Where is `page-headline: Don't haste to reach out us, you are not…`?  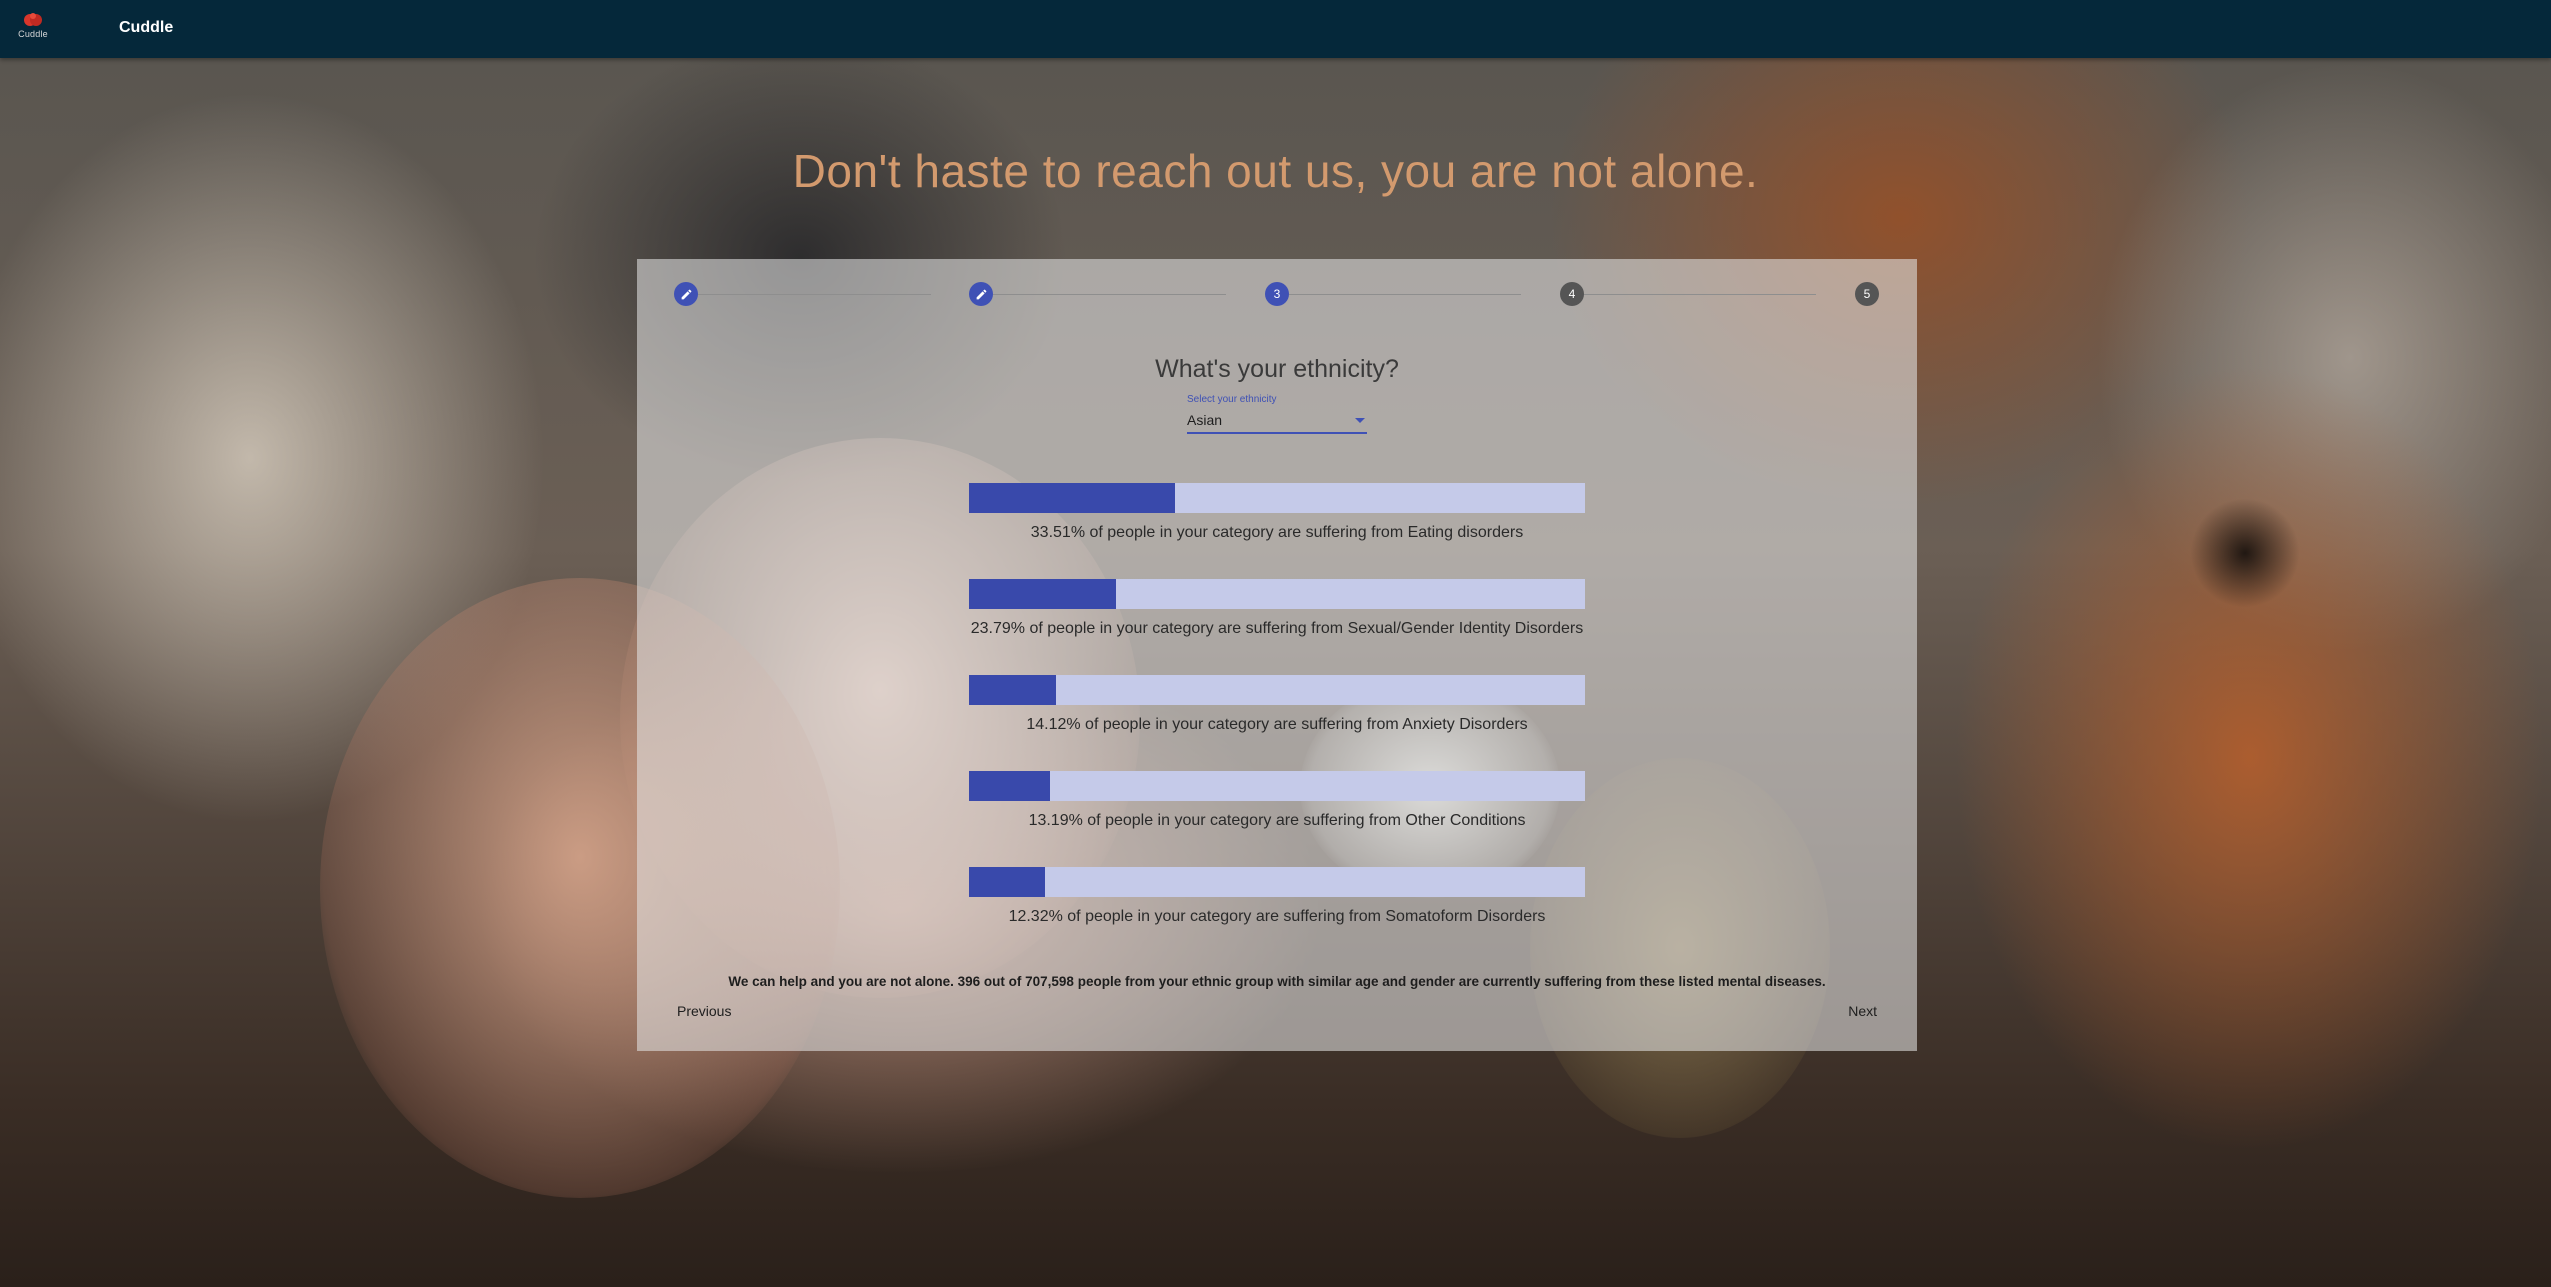 page-headline: Don't haste to reach out us, you are not… is located at coordinates (1275, 170).